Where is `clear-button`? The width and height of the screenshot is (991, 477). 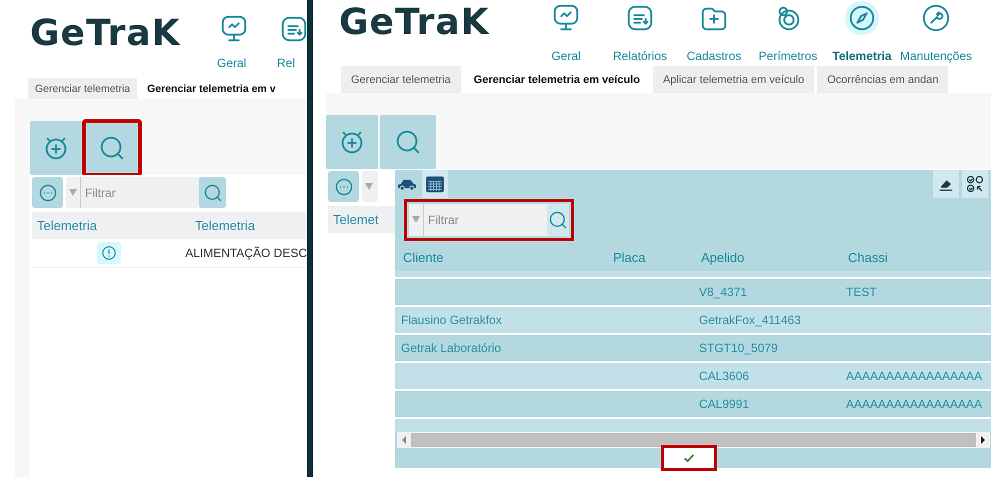 clear-button is located at coordinates (946, 184).